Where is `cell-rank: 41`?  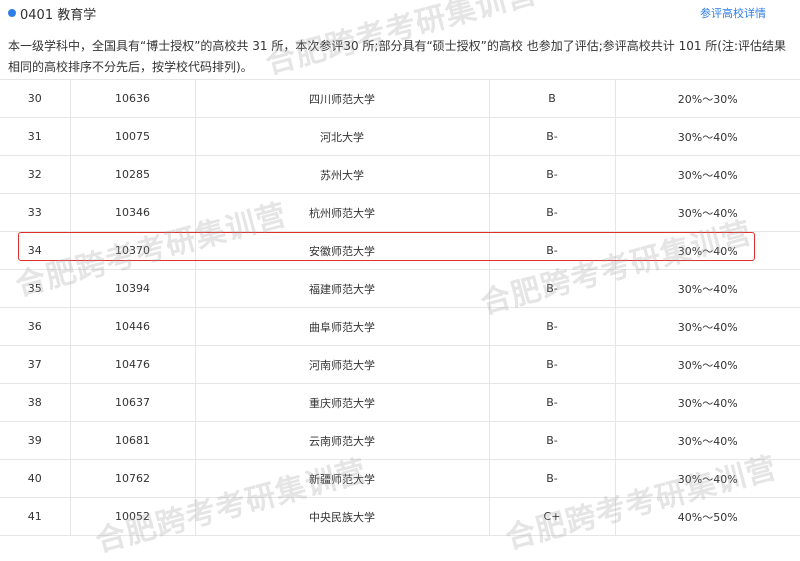
cell-rank: 41 is located at coordinates (35, 516).